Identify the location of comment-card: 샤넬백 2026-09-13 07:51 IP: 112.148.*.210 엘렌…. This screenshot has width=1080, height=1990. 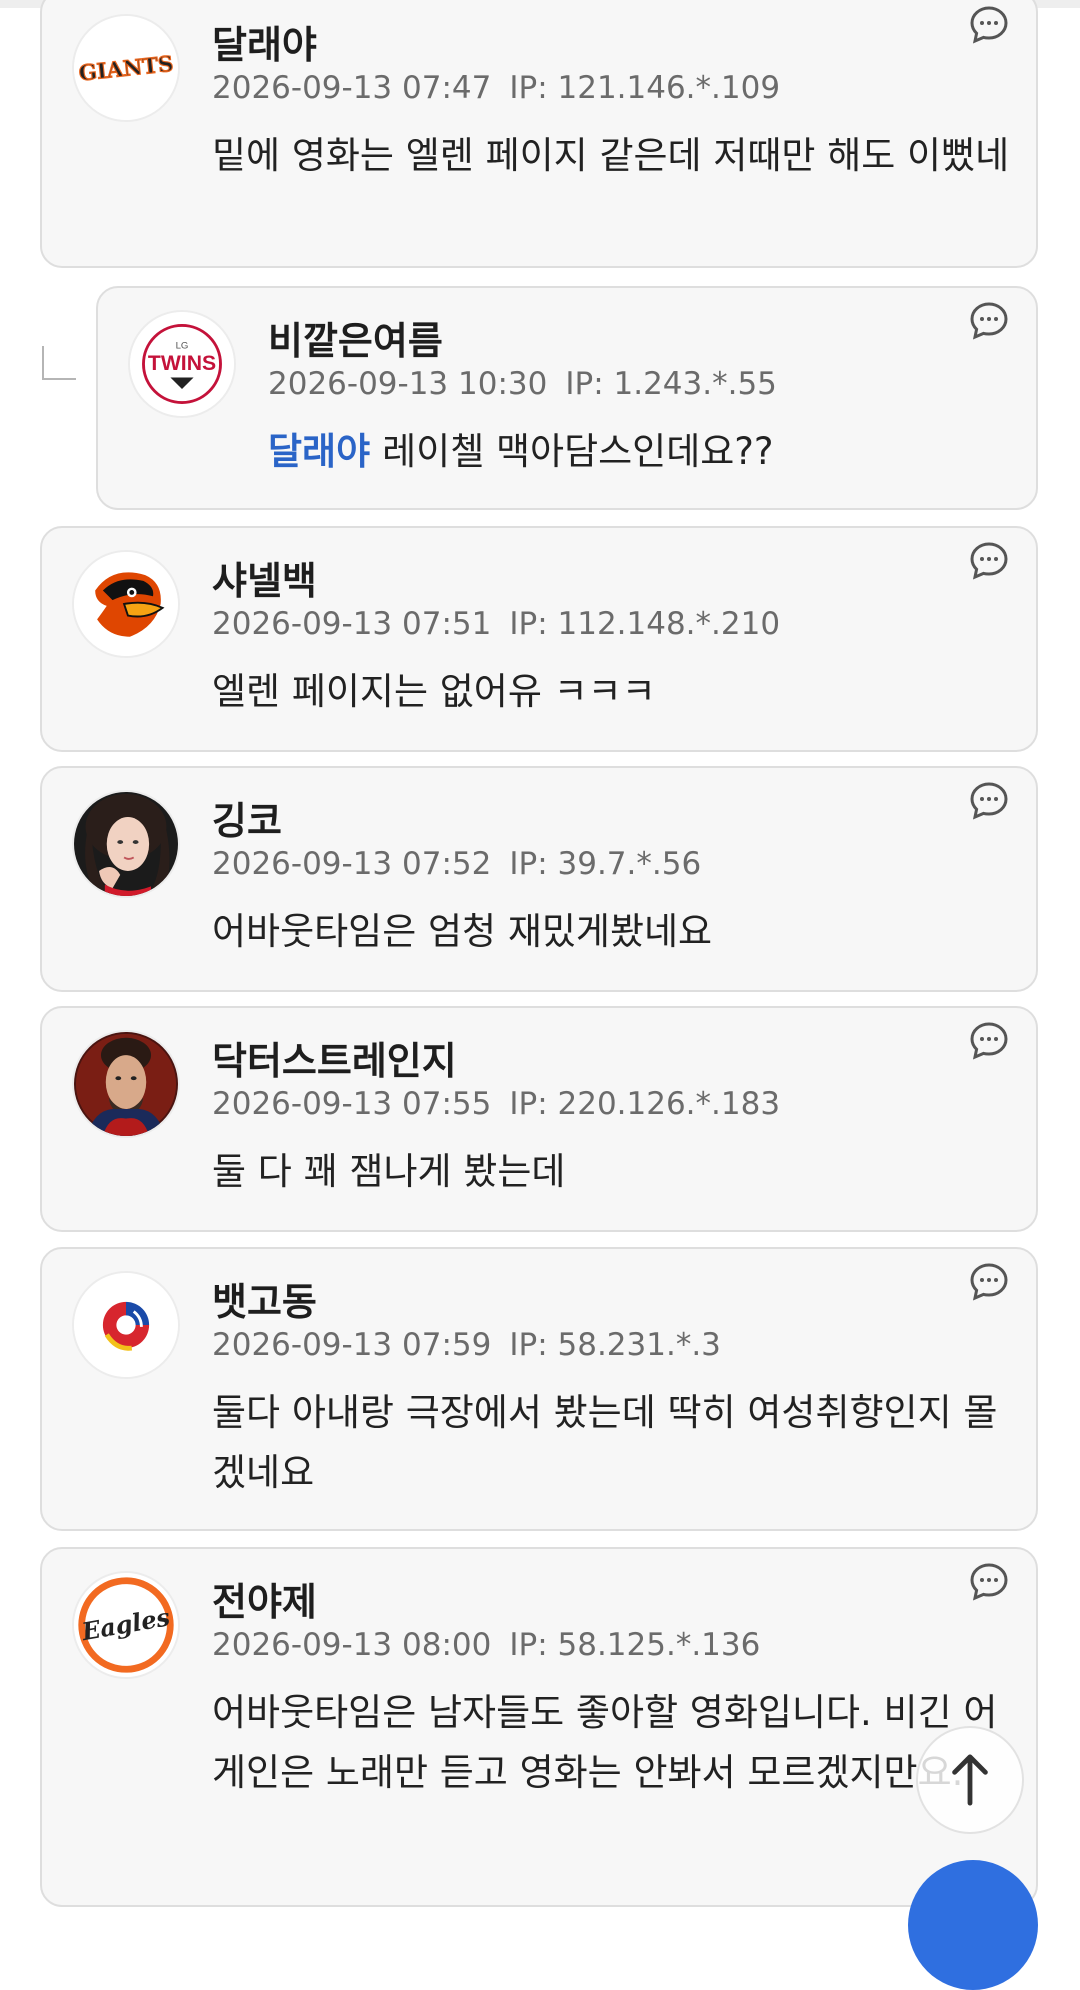
(539, 639).